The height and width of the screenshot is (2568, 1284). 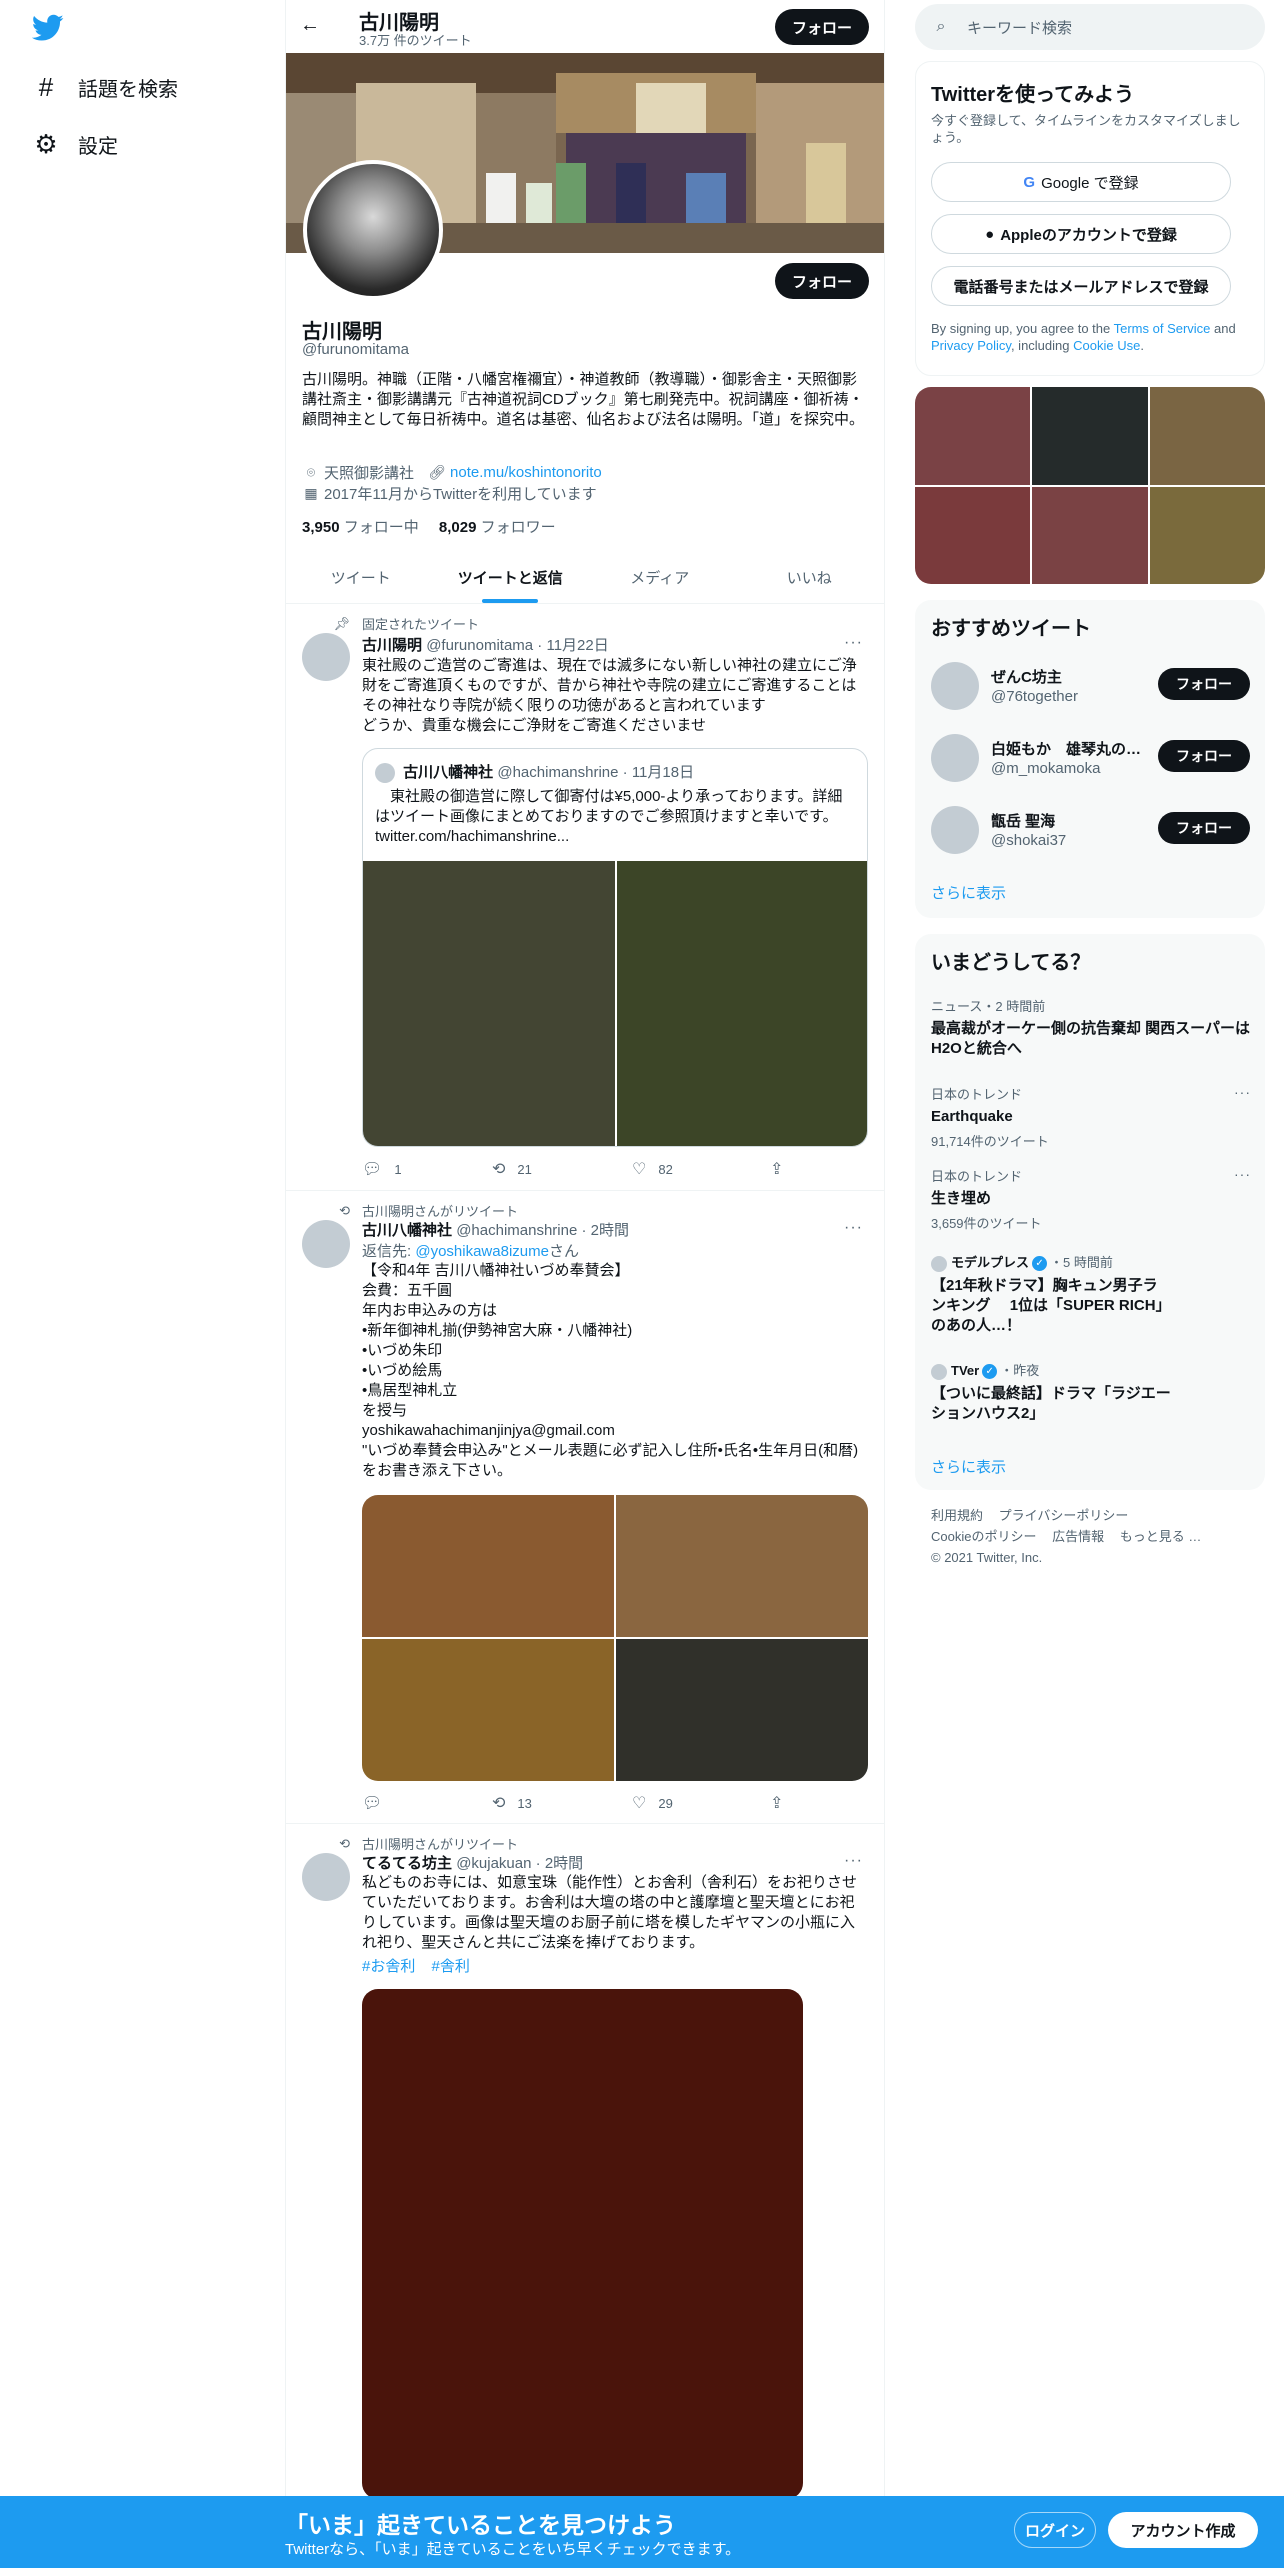 I want to click on trends-title: いまどうしてる？, so click(x=1011, y=963).